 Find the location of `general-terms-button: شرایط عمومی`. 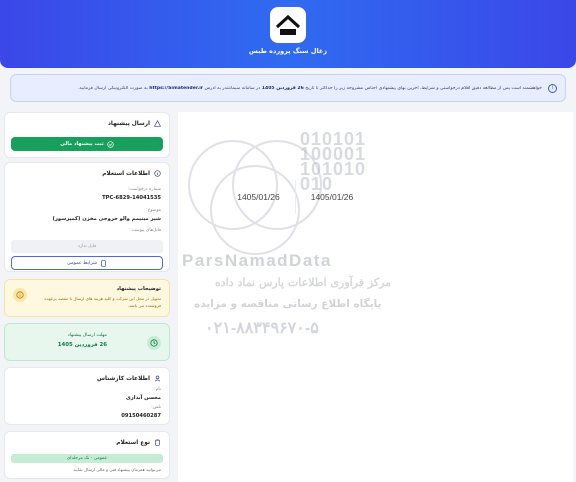

general-terms-button: شرایط عمومی is located at coordinates (87, 263).